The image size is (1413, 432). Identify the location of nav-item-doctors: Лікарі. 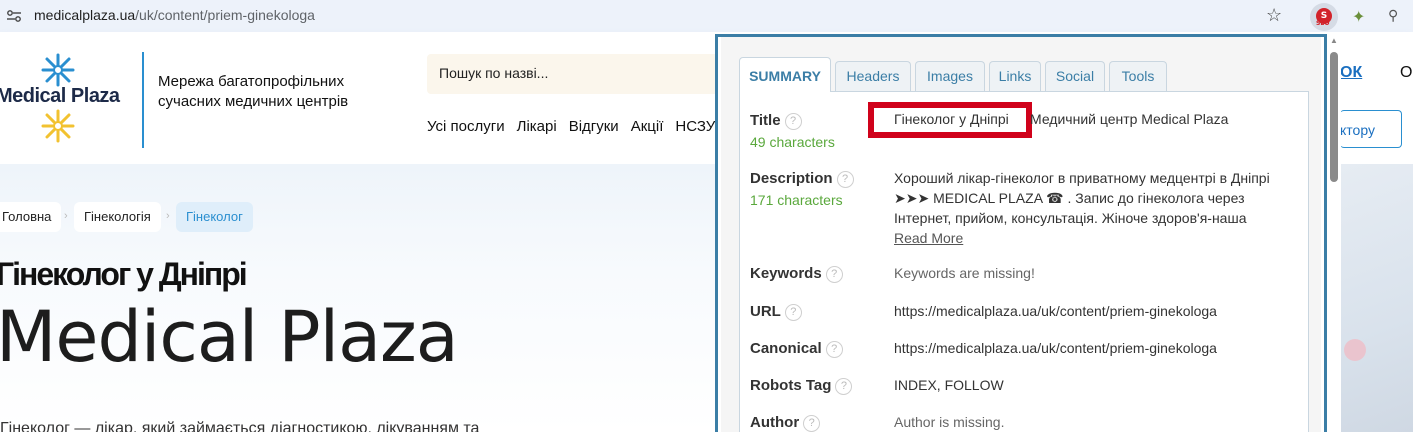
(537, 126).